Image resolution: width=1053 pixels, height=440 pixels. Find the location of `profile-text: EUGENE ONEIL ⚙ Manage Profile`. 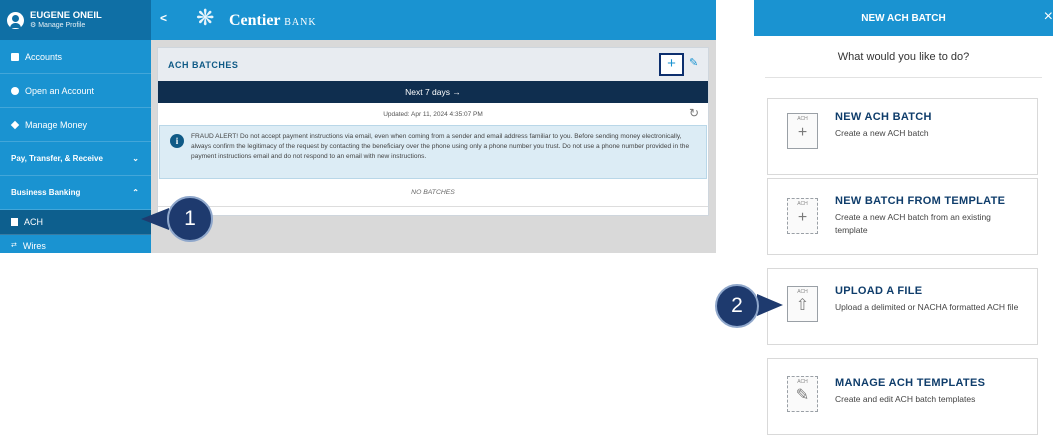

profile-text: EUGENE ONEIL ⚙ Manage Profile is located at coordinates (66, 20).